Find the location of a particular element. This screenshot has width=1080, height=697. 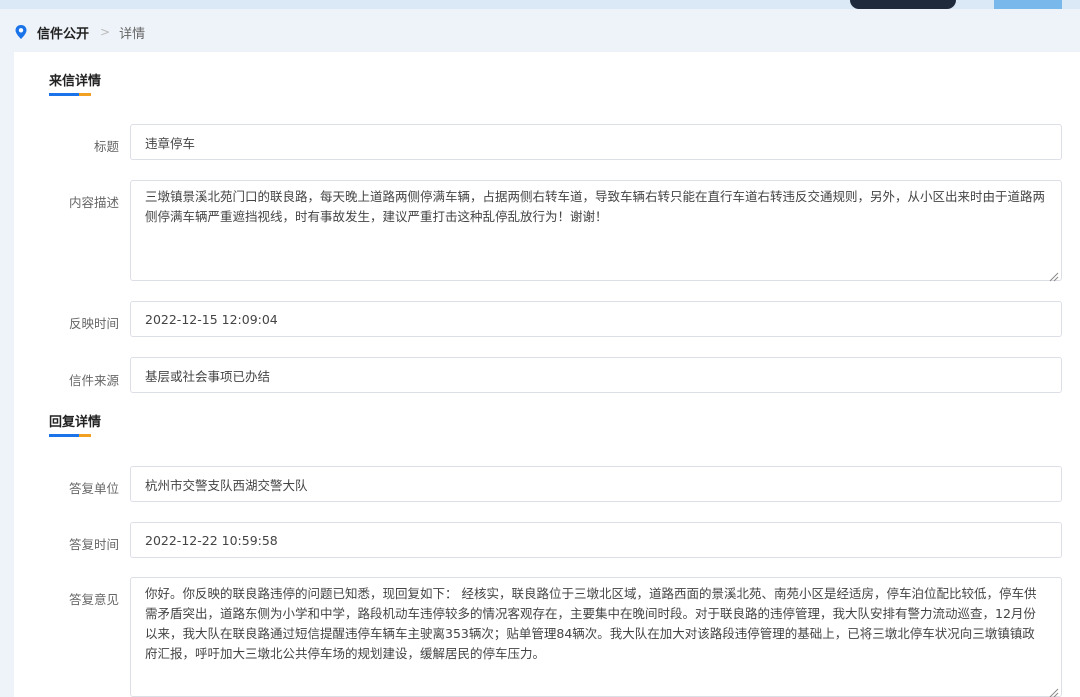

letter-section-underline is located at coordinates (70, 94).